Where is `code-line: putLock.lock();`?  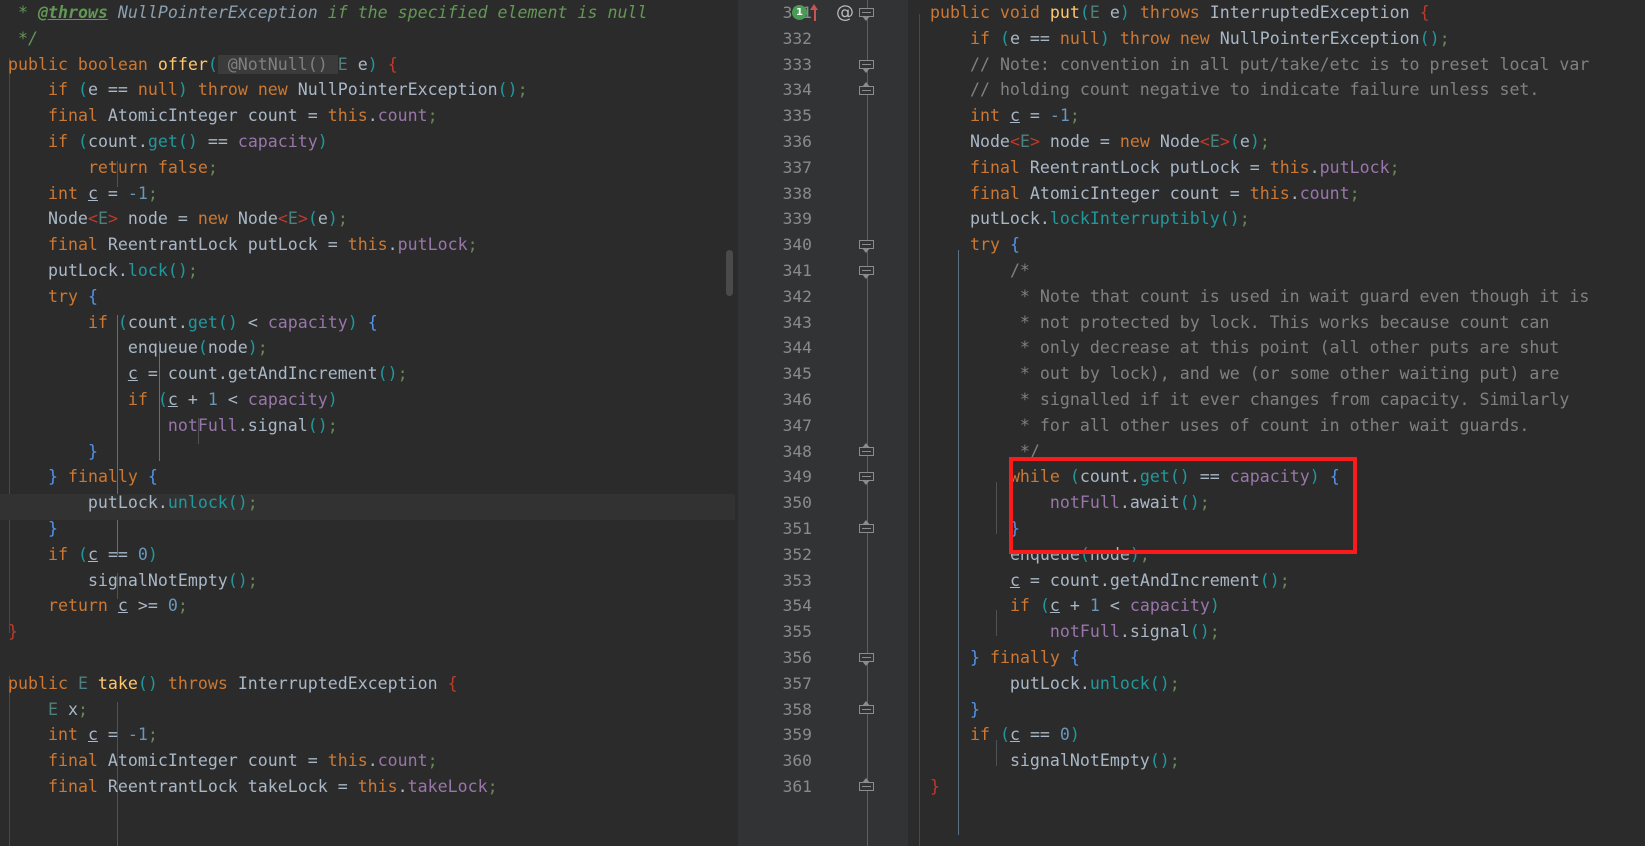 code-line: putLock.lock(); is located at coordinates (103, 270).